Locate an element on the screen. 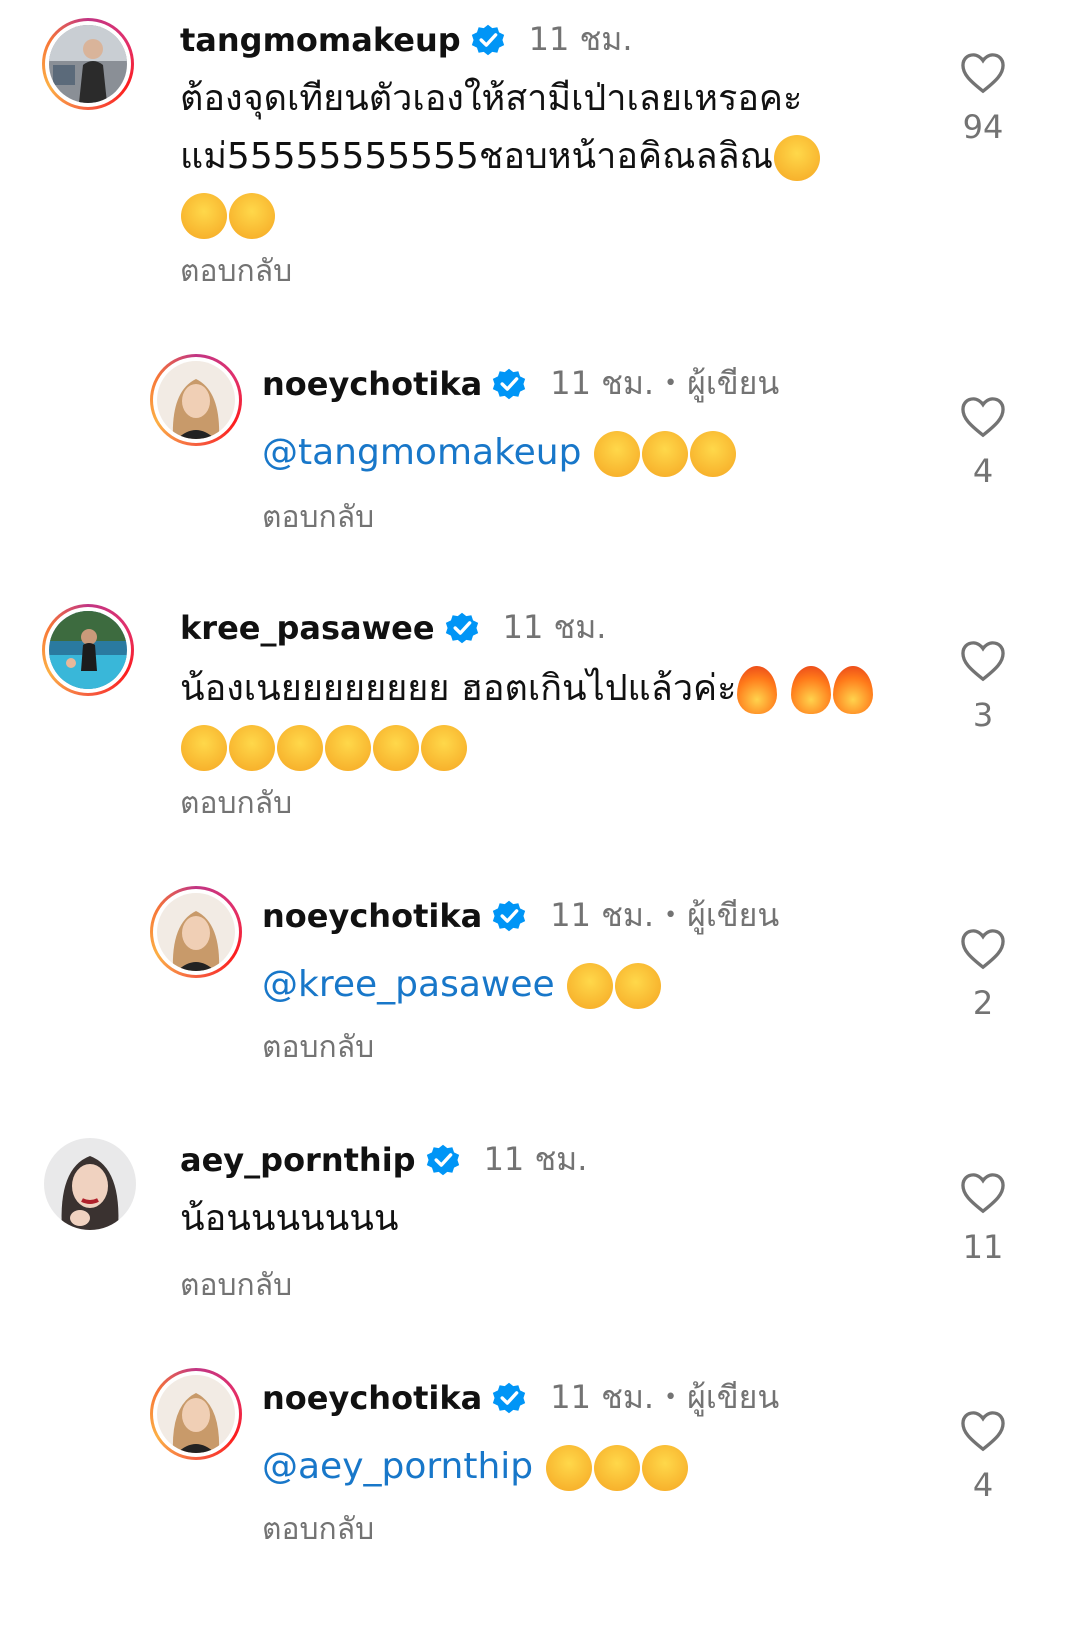 The image size is (1065, 1652). like-count: 3 is located at coordinates (983, 715).